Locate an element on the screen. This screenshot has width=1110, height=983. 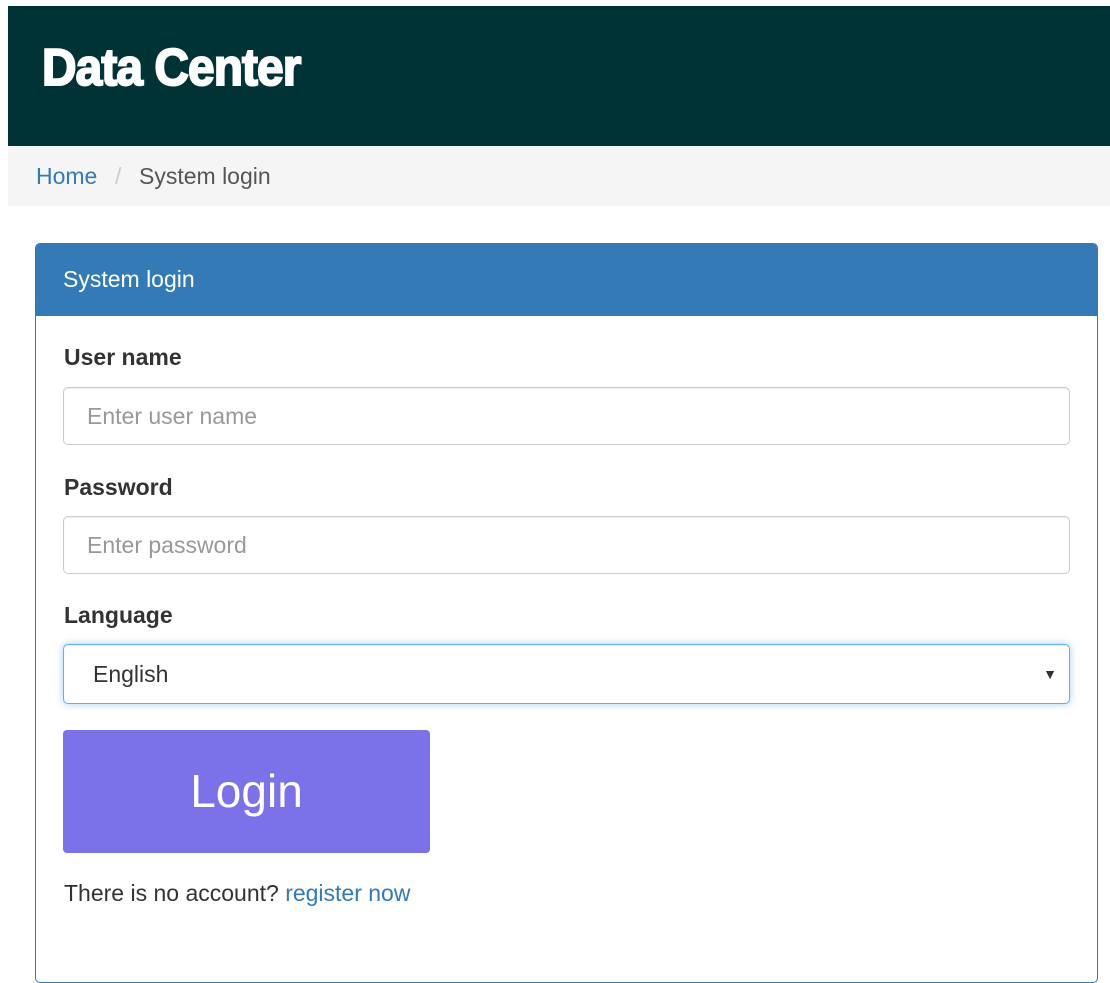
register-prompt-text: There is no account? is located at coordinates (171, 893).